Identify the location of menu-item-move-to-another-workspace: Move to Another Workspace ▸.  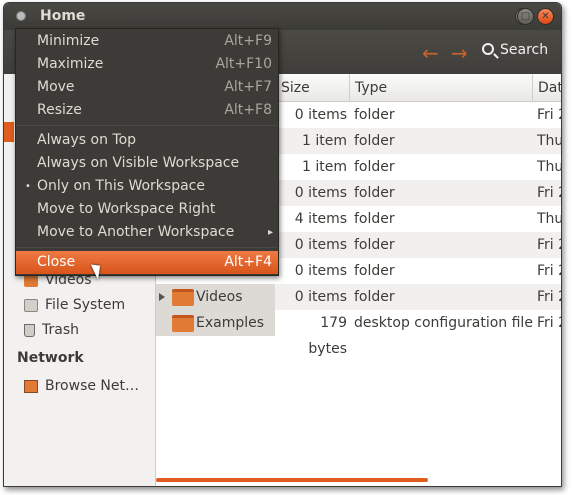
(147, 232).